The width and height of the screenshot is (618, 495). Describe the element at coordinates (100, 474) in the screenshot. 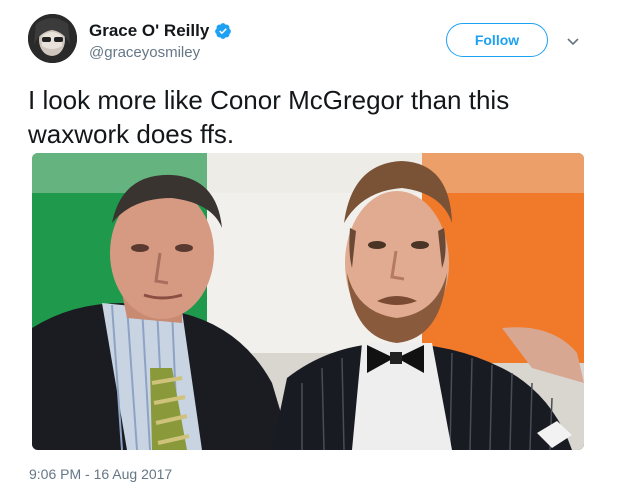

I see `tweet-timestamp: 9:06 PM - 16 Aug 2017` at that location.